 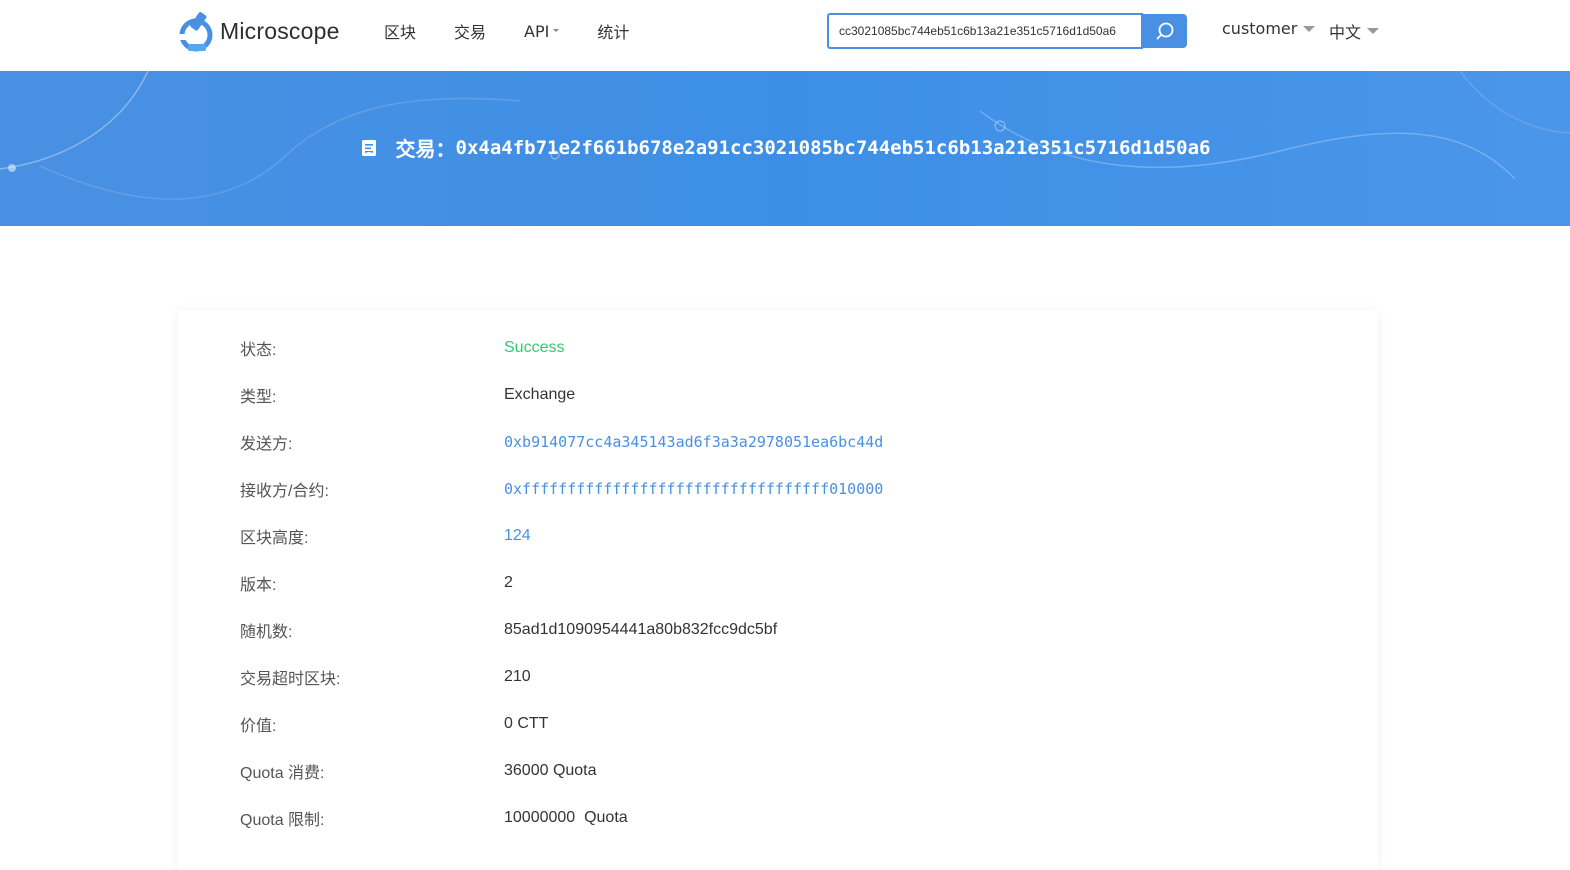 I want to click on detail-row-nonce: 随机数: 85ad1d1090954441a80b832fcc9dc5bf, so click(x=508, y=630).